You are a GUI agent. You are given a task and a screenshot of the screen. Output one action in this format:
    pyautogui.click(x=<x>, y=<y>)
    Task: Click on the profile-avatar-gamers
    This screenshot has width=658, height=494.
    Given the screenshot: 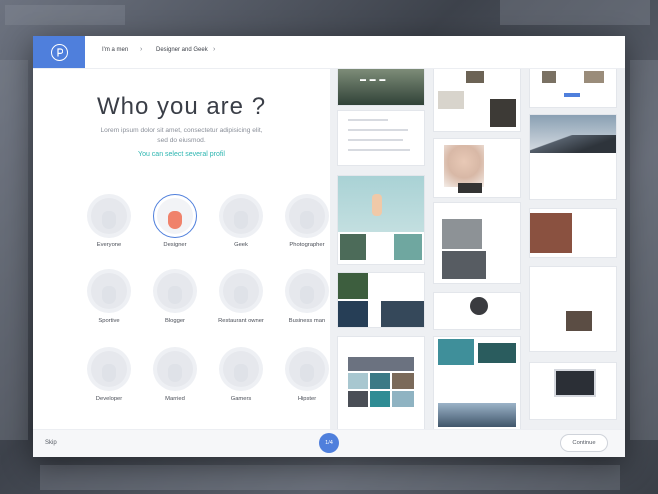 What is the action you would take?
    pyautogui.click(x=241, y=369)
    